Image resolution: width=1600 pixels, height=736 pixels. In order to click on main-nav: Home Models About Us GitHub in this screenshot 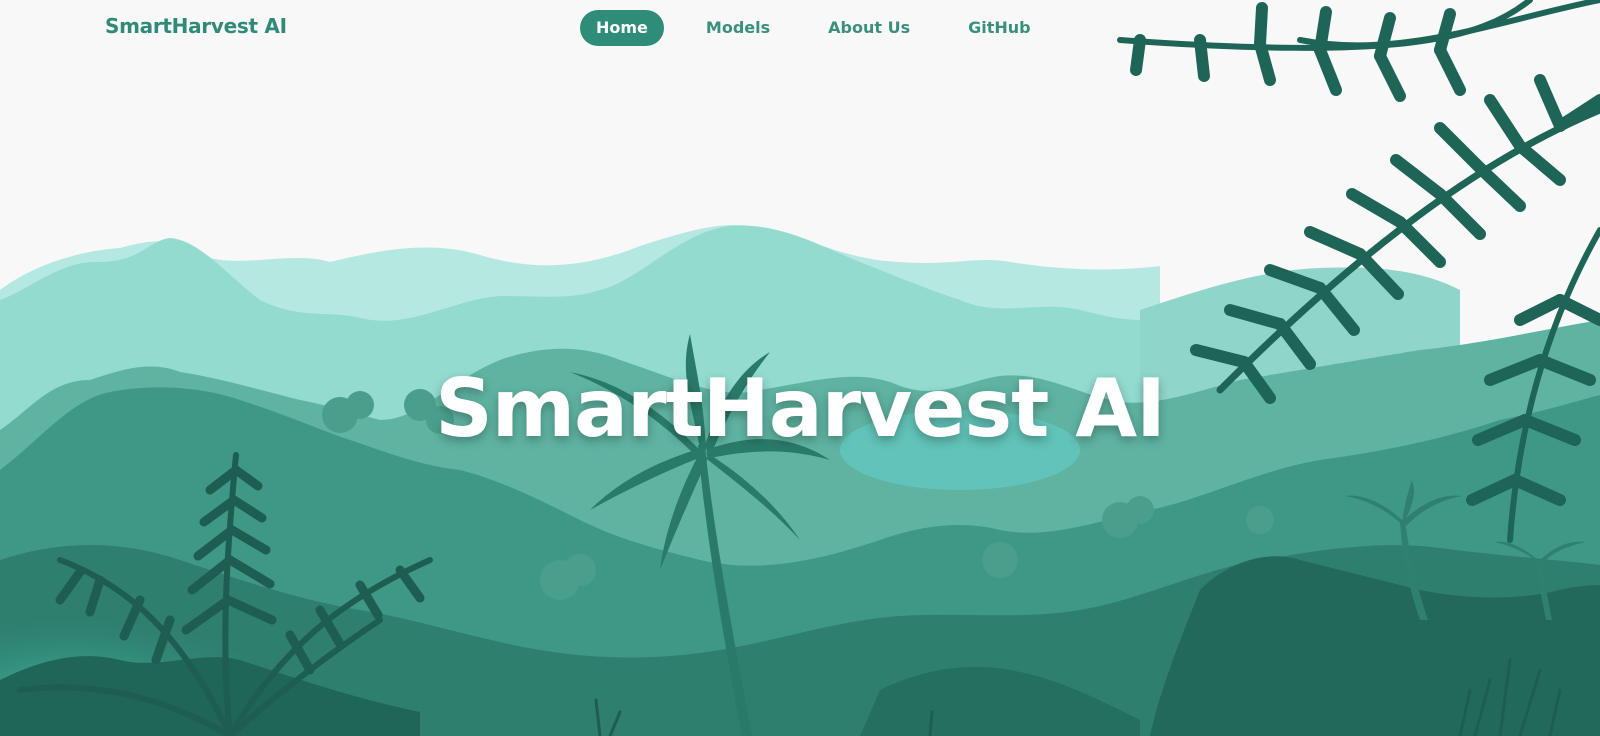, I will do `click(826, 28)`.